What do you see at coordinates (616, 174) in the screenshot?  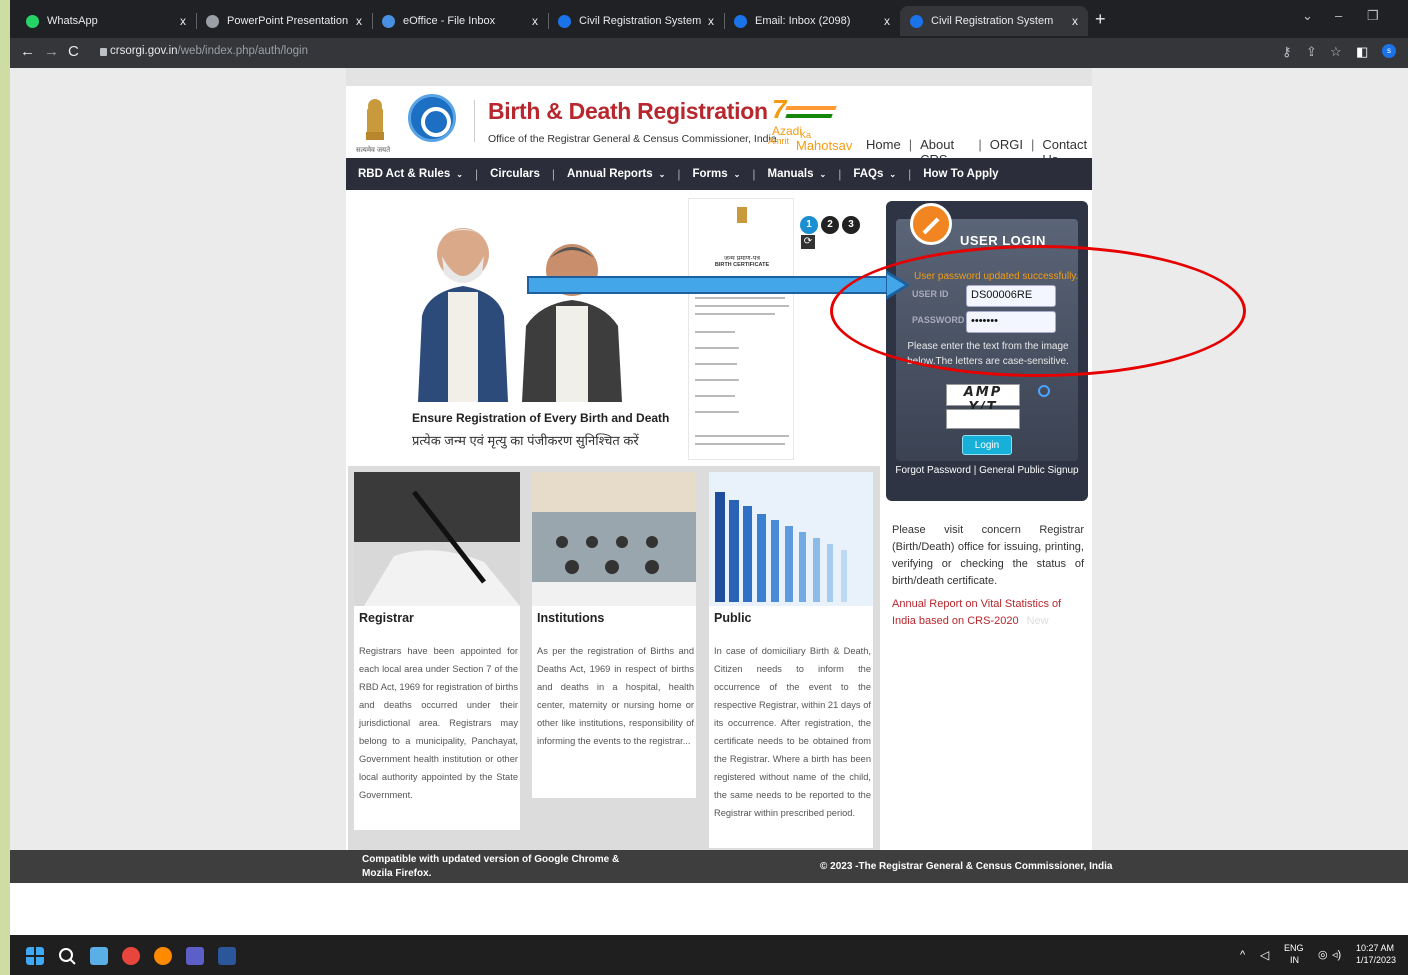 I see `menu-annual-reports: Annual Reports ⌄` at bounding box center [616, 174].